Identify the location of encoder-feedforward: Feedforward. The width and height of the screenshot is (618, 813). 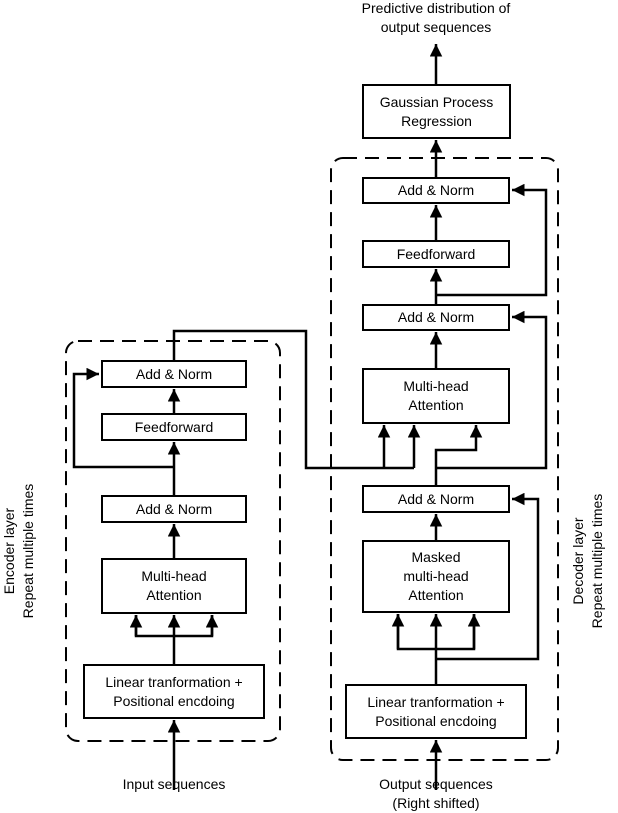
(174, 427).